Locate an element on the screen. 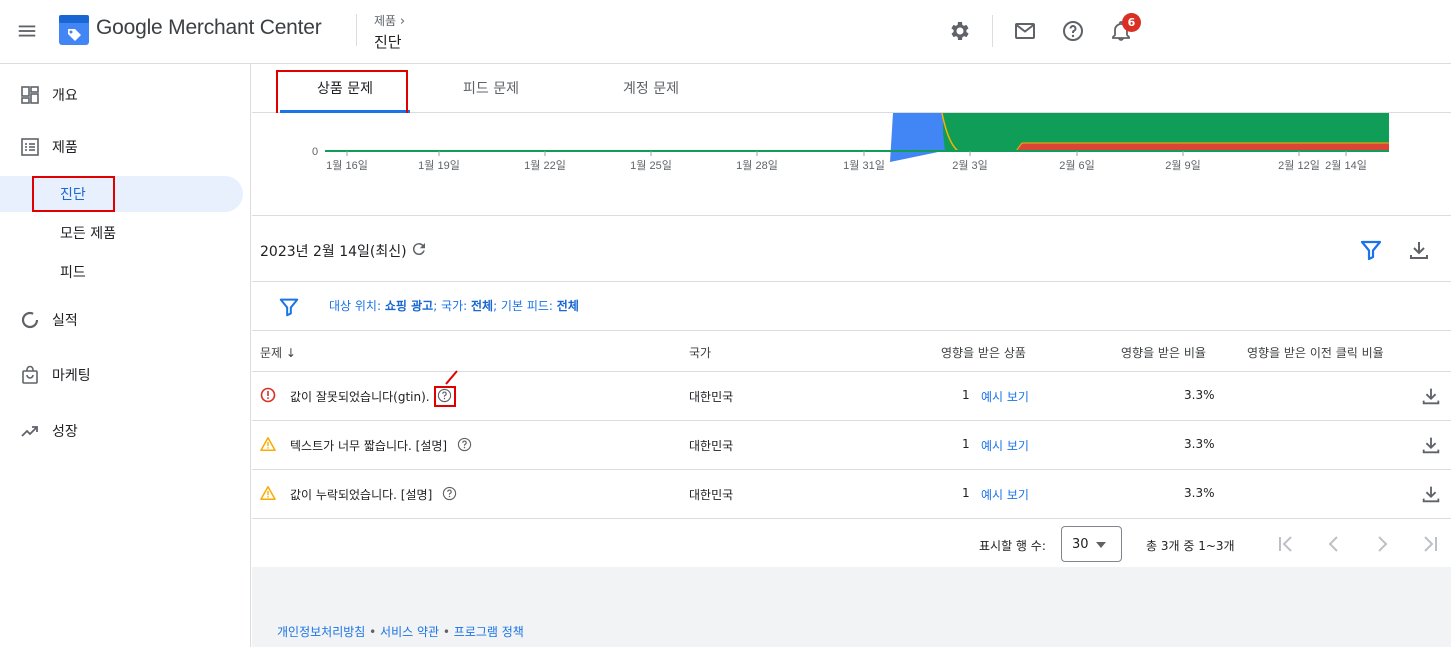 The width and height of the screenshot is (1451, 647). active-filters-row: 대상 위치: 쇼핑 광고; 국가: 전체; 기본 피드: 전체 is located at coordinates (851, 305).